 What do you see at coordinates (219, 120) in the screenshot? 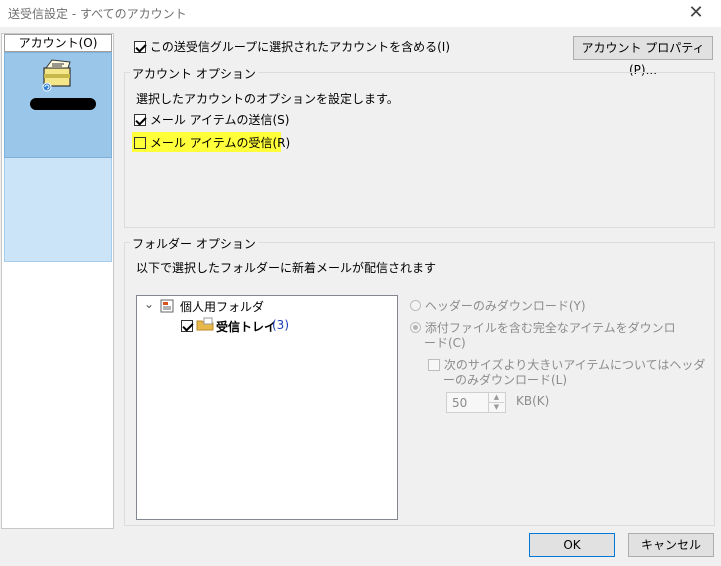
I see `send-mail-label: メール アイテムの送信(S)` at bounding box center [219, 120].